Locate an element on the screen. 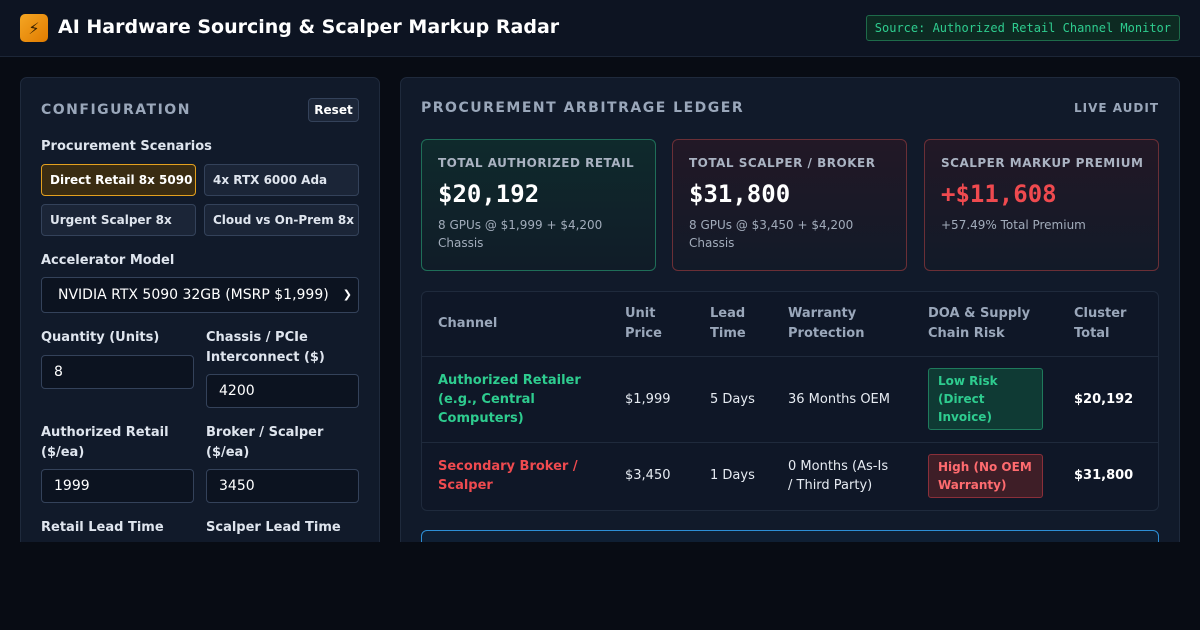 Image resolution: width=1200 pixels, height=630 pixels. retail-price-input: 1999 is located at coordinates (117, 486).